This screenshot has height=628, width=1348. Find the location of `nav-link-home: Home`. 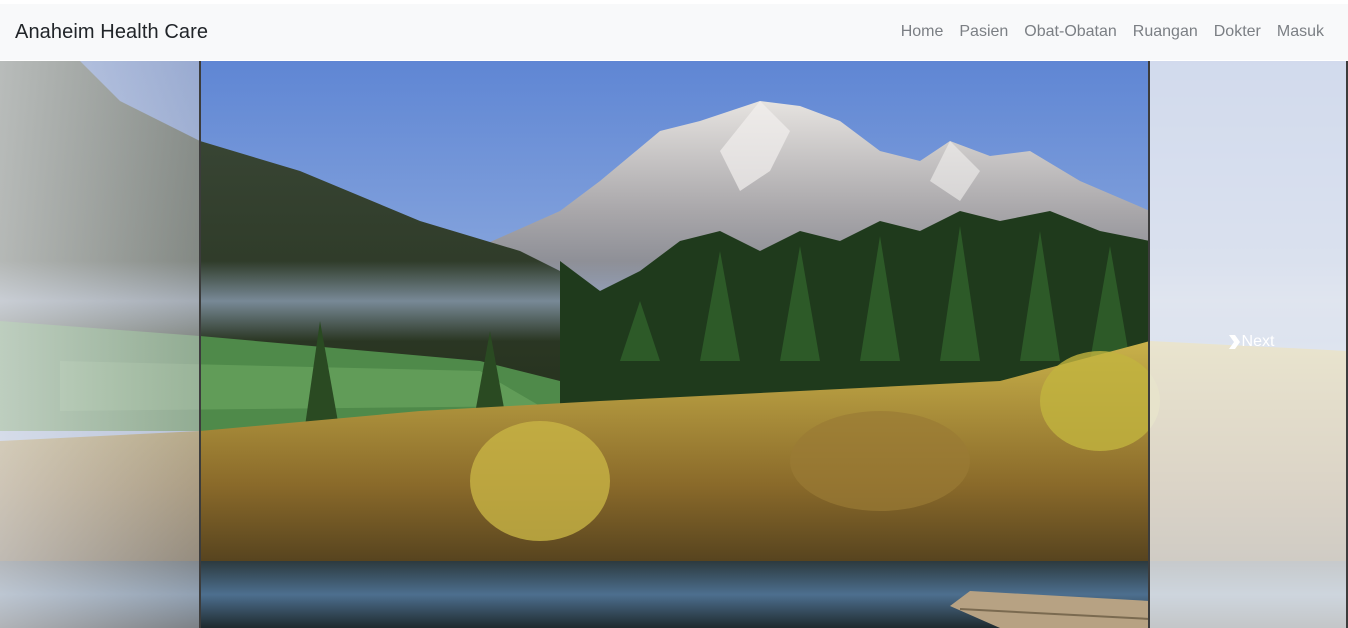

nav-link-home: Home is located at coordinates (922, 32).